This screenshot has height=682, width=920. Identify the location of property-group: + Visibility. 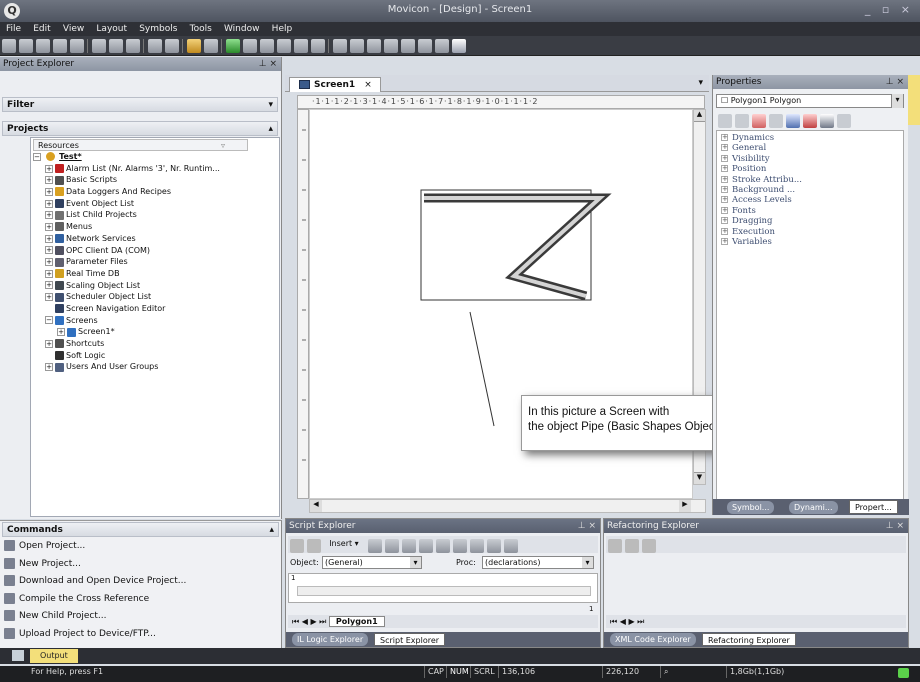
(812, 159).